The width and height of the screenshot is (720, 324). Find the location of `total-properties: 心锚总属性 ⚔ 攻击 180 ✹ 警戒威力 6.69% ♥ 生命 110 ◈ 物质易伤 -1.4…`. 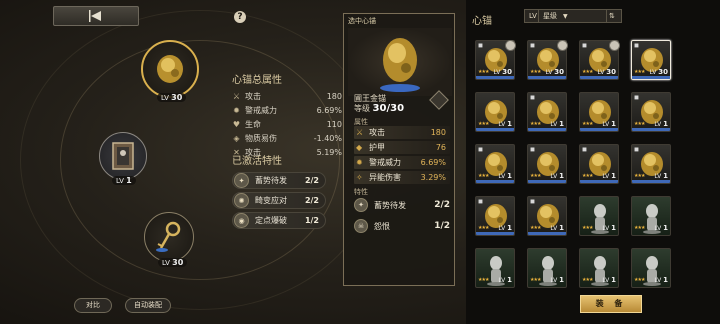

total-properties: 心锚总属性 ⚔ 攻击 180 ✹ 警戒威力 6.69% ♥ 生命 110 ◈ 物质易伤 -1.4… is located at coordinates (287, 115).